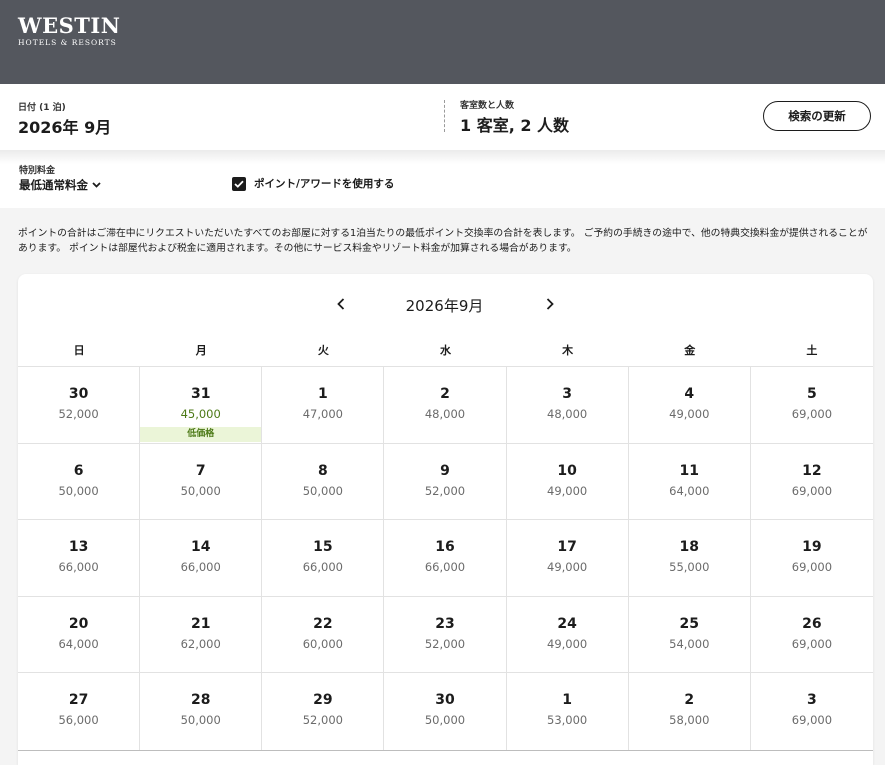  Describe the element at coordinates (37, 171) in the screenshot. I see `special-rate-label: 特別料金` at that location.